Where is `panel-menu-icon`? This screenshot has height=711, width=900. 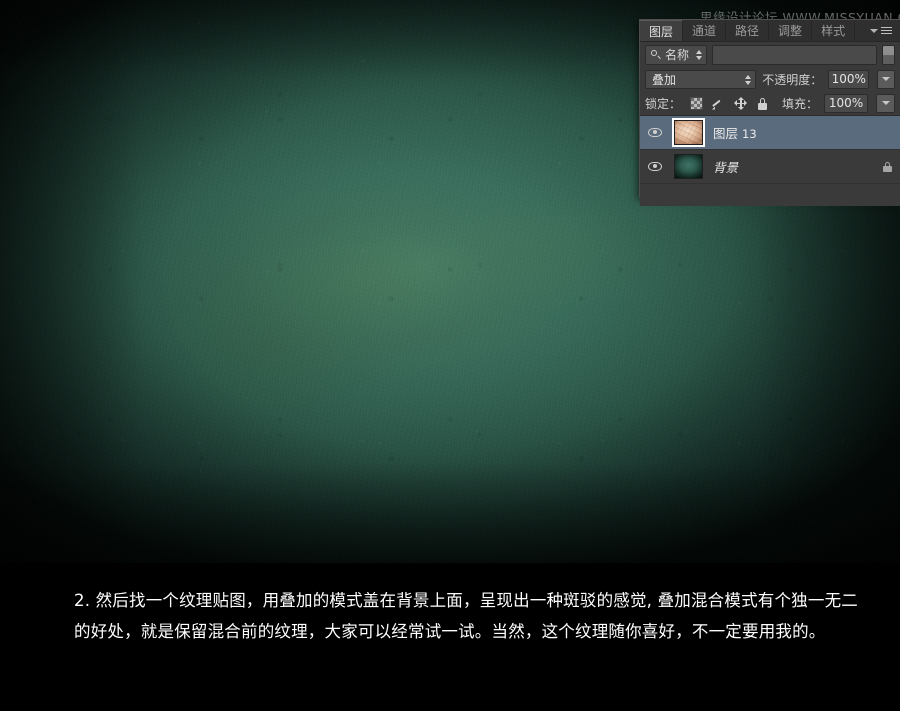 panel-menu-icon is located at coordinates (882, 30).